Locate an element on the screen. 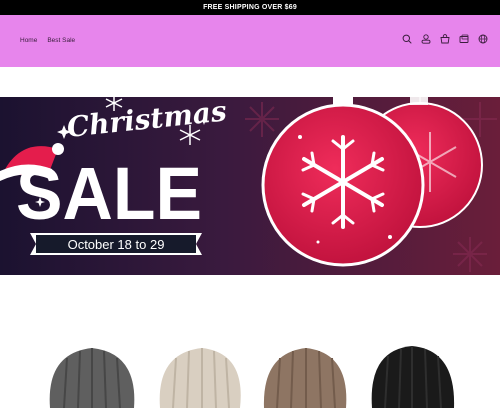  announcement-bar: FREE SHIPPING OVER $69 is located at coordinates (250, 7).